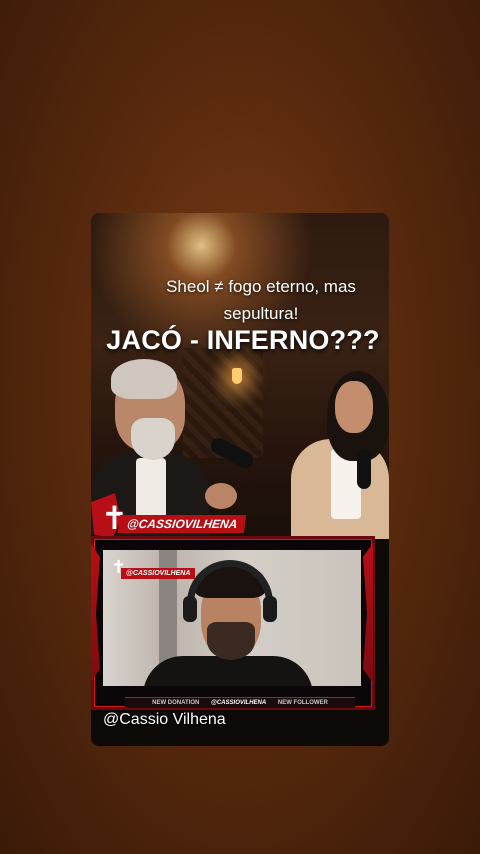  Describe the element at coordinates (231, 641) in the screenshot. I see `person-beard` at that location.